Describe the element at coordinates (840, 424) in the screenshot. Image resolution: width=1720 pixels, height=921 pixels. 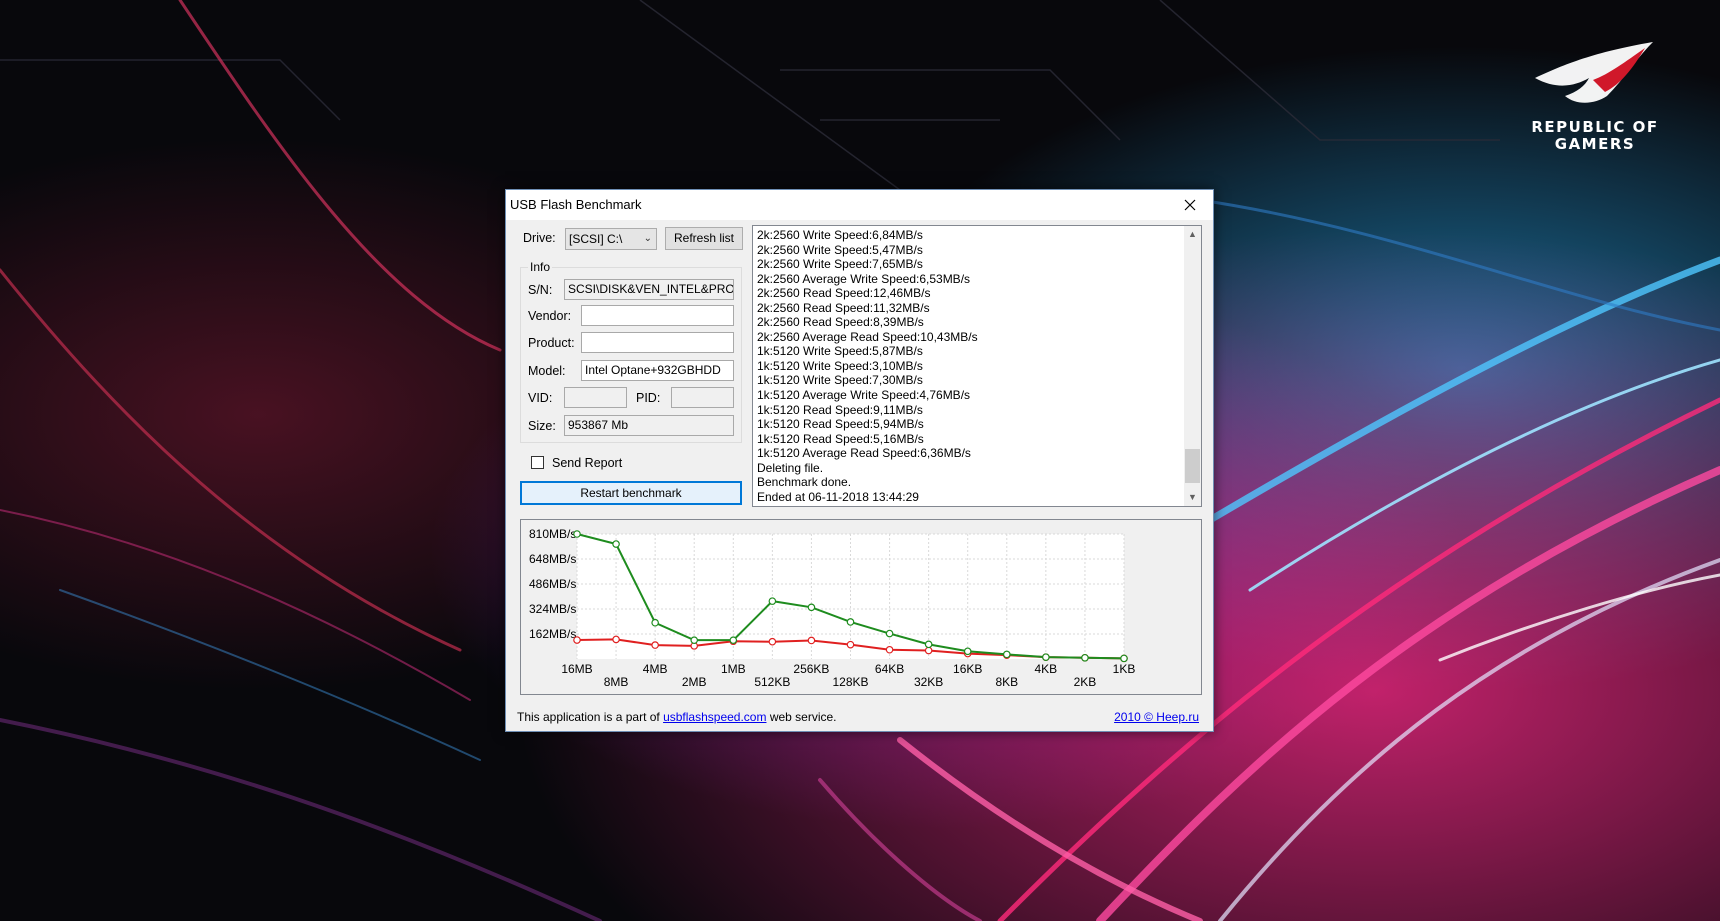
I see `log-line: 1k:5120 Read Speed:5,94MB/s` at that location.